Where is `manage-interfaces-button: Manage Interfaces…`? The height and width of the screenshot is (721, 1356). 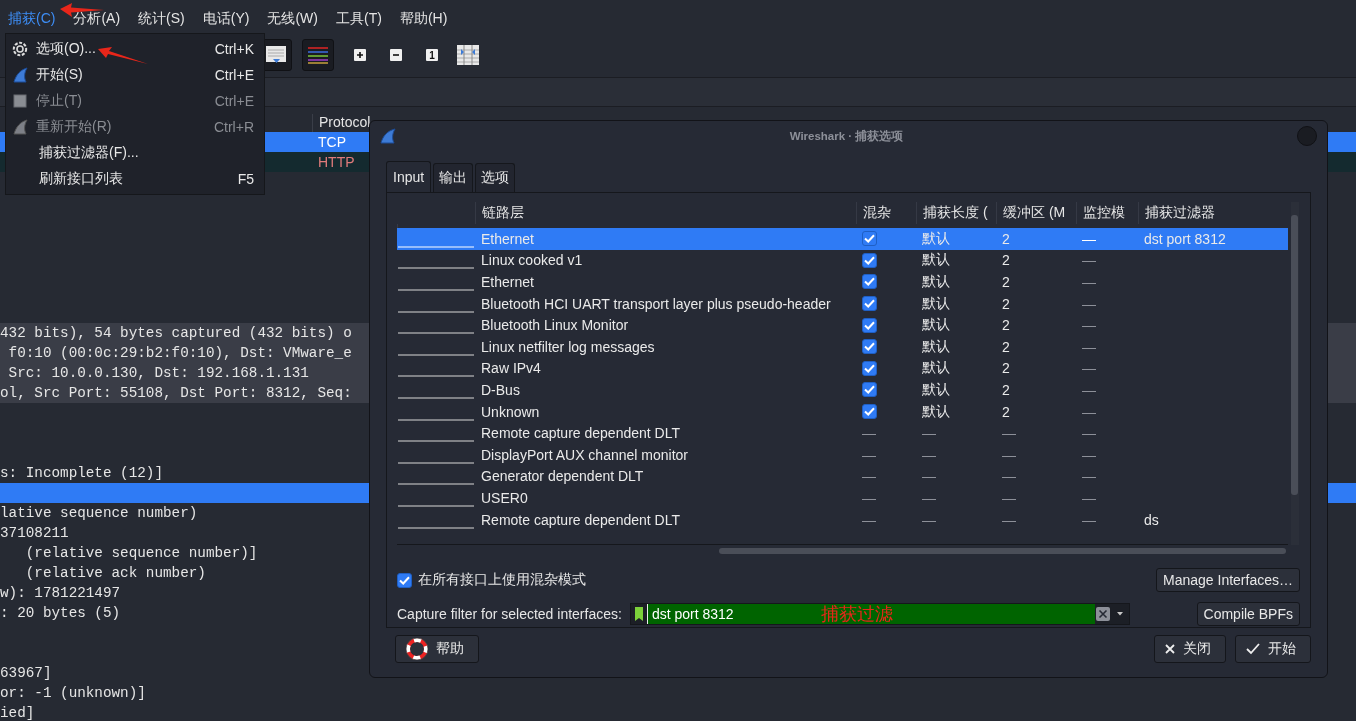
manage-interfaces-button: Manage Interfaces… is located at coordinates (1228, 580).